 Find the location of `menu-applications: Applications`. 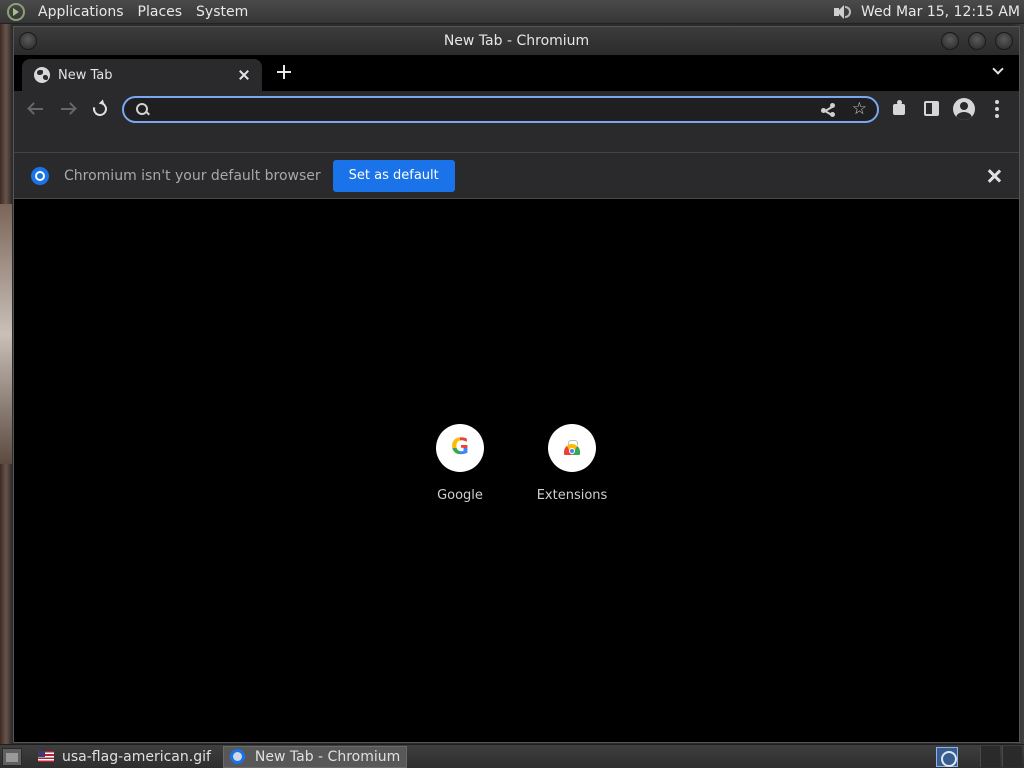

menu-applications: Applications is located at coordinates (81, 12).